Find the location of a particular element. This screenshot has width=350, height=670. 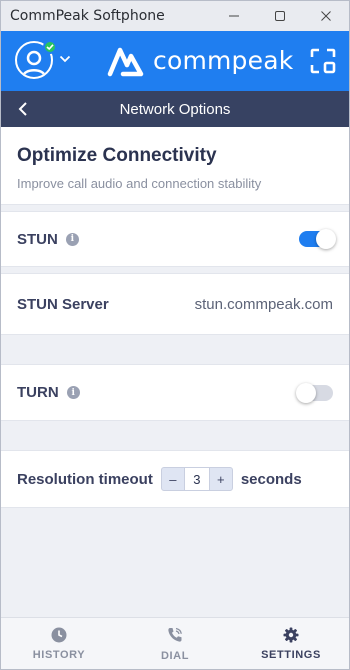

resolution-timeout-row: Resolution timeout – 3 + seconds is located at coordinates (175, 479).